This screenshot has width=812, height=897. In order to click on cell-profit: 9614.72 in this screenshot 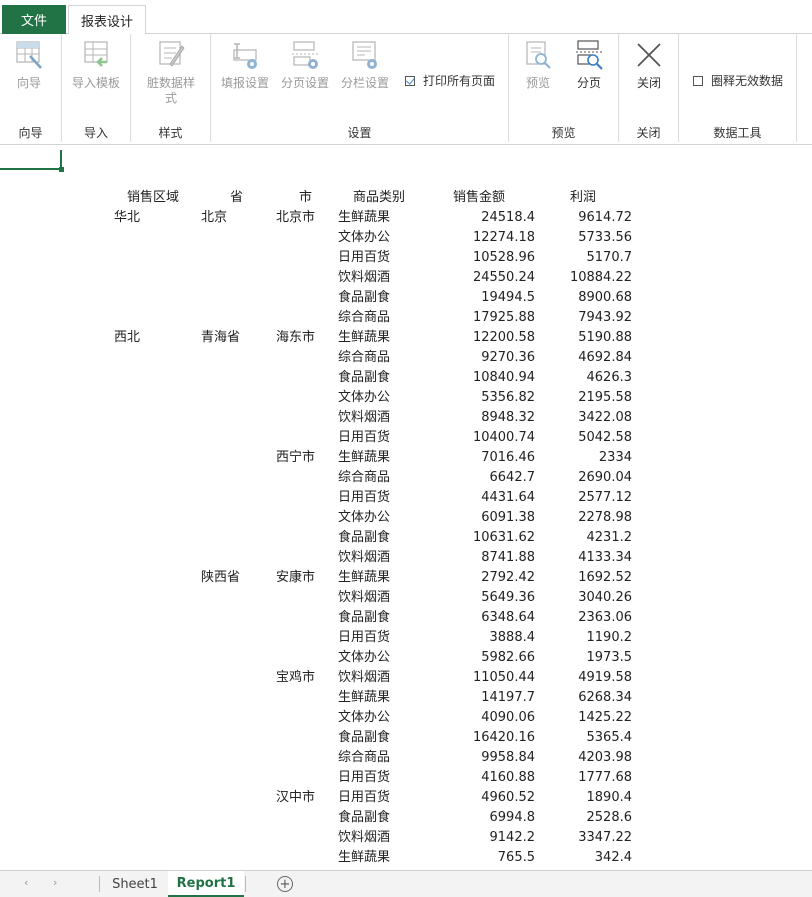, I will do `click(586, 218)`.